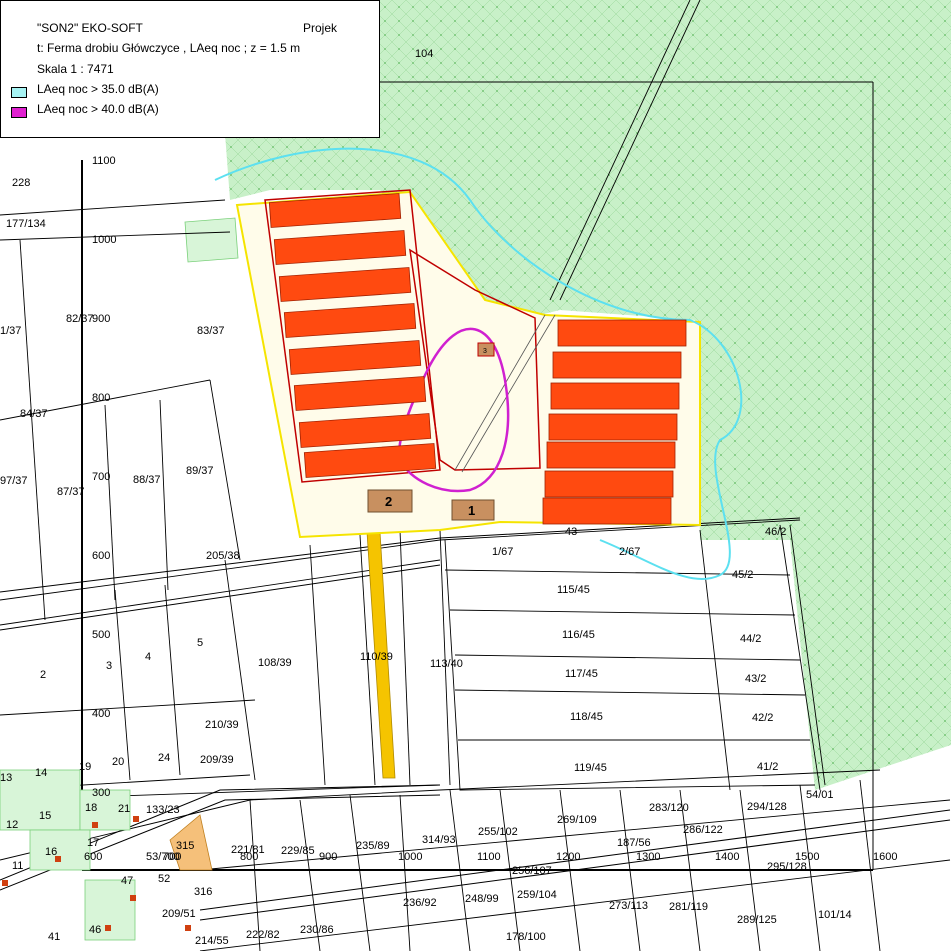 Image resolution: width=951 pixels, height=951 pixels. I want to click on parcel-label: 46/2, so click(775, 532).